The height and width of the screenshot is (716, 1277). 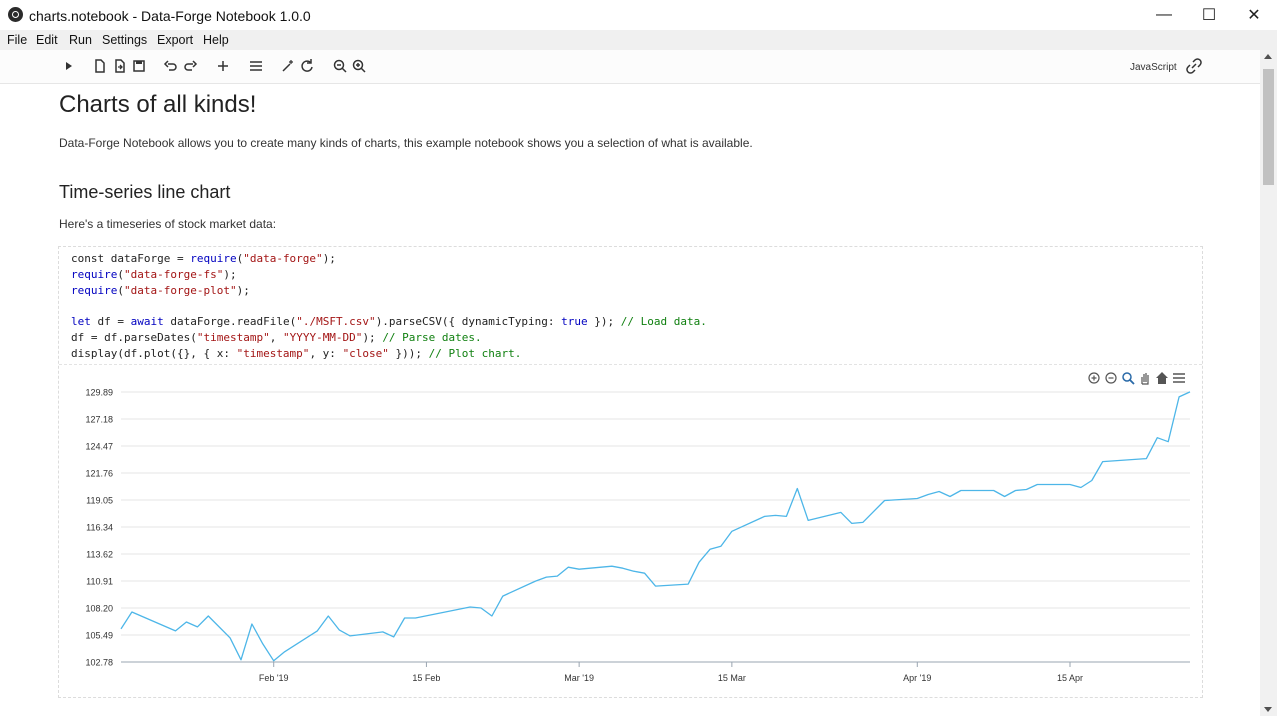 What do you see at coordinates (256, 66) in the screenshot?
I see `menu-lines-icon` at bounding box center [256, 66].